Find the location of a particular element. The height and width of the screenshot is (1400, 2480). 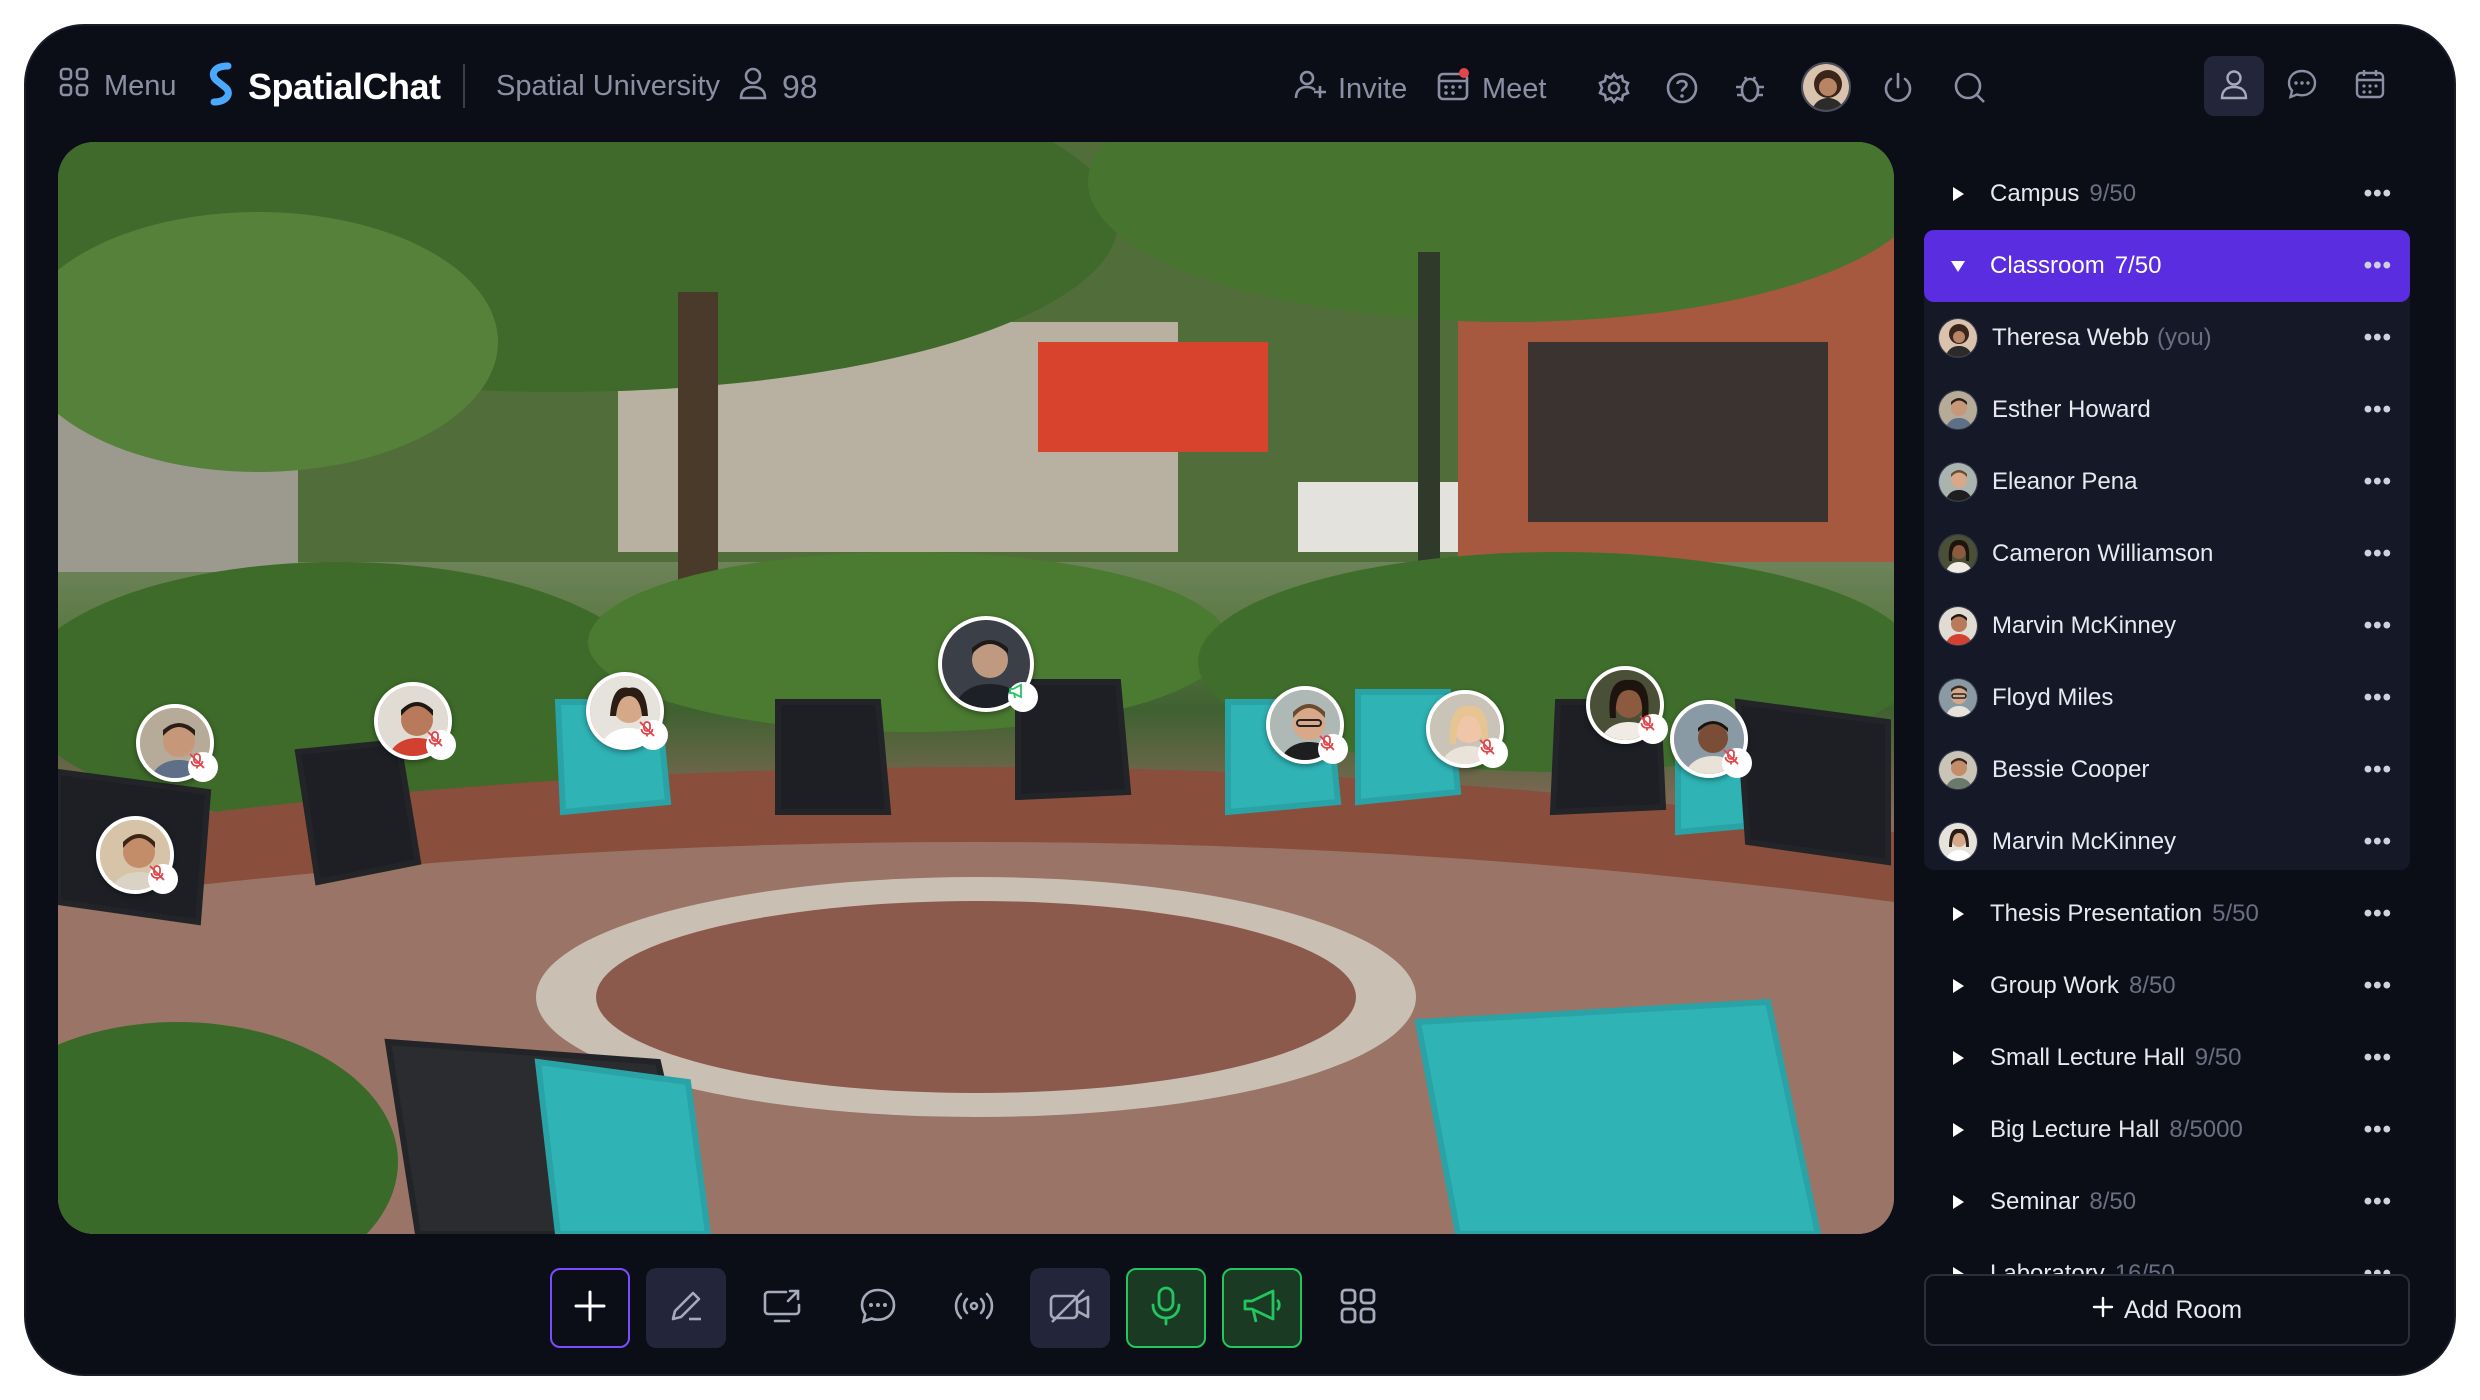

grid-icon is located at coordinates (1358, 1308).